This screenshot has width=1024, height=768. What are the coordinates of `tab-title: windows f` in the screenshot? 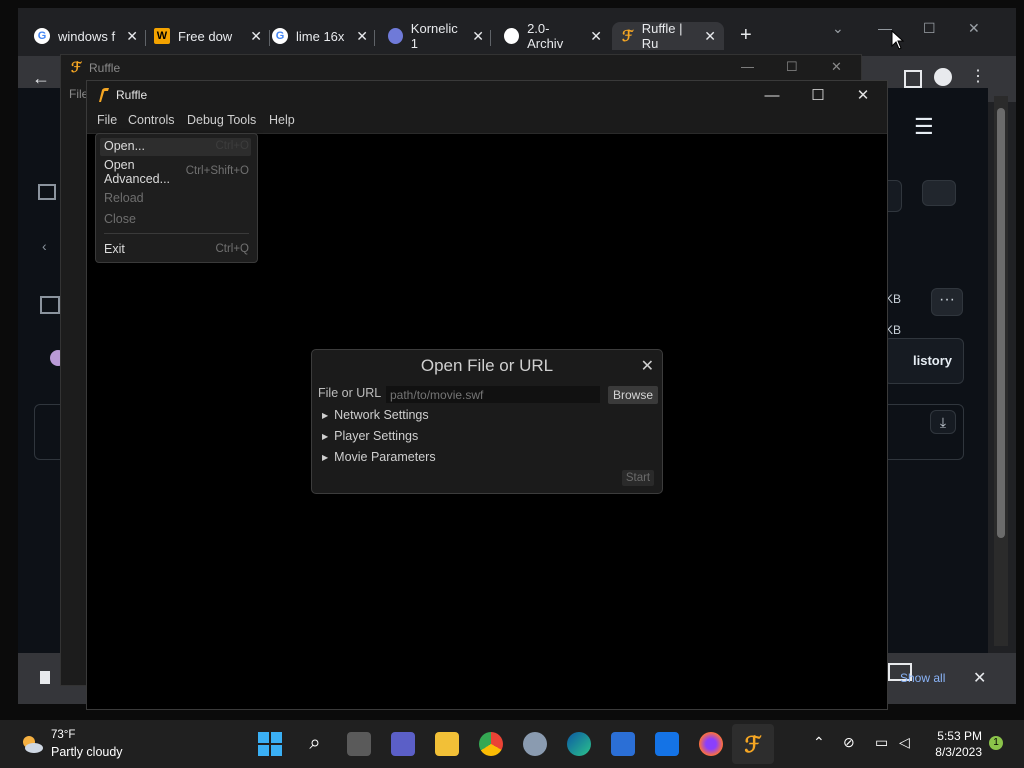 It's located at (87, 36).